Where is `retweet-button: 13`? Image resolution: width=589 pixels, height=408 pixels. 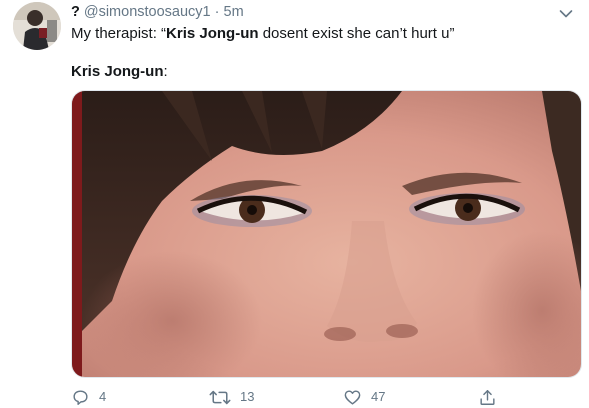 retweet-button: 13 is located at coordinates (231, 397).